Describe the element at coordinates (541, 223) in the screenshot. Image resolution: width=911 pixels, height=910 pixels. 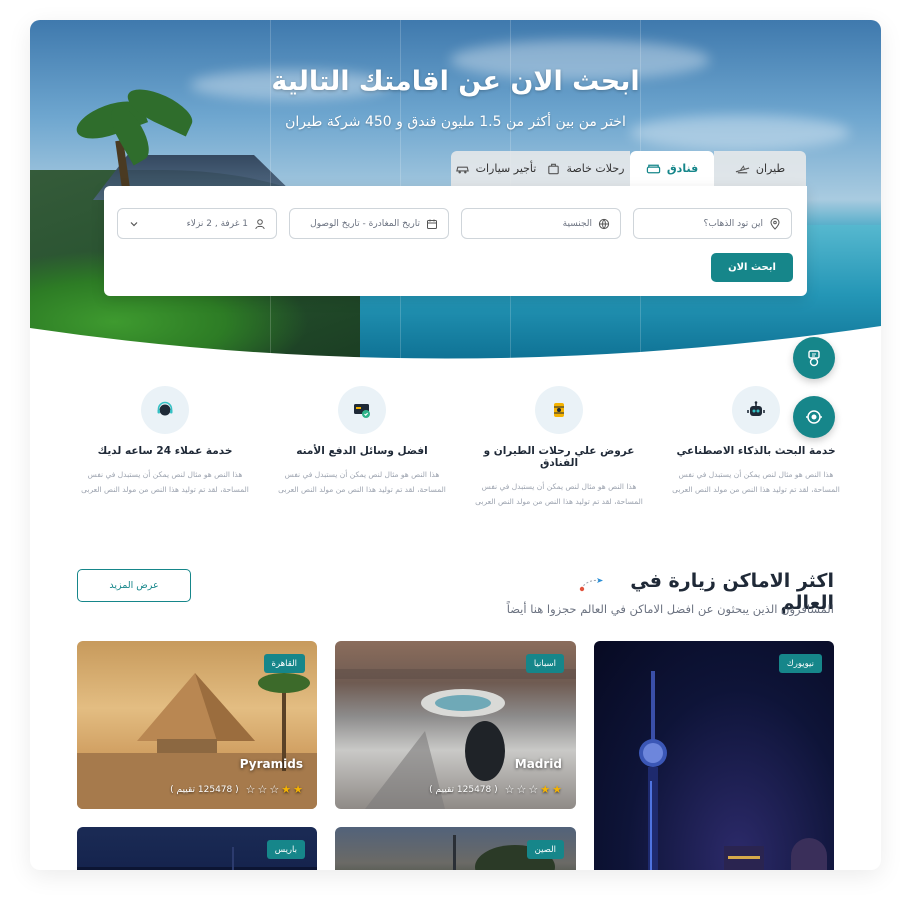
I see `nationality-input: الجنسية` at that location.